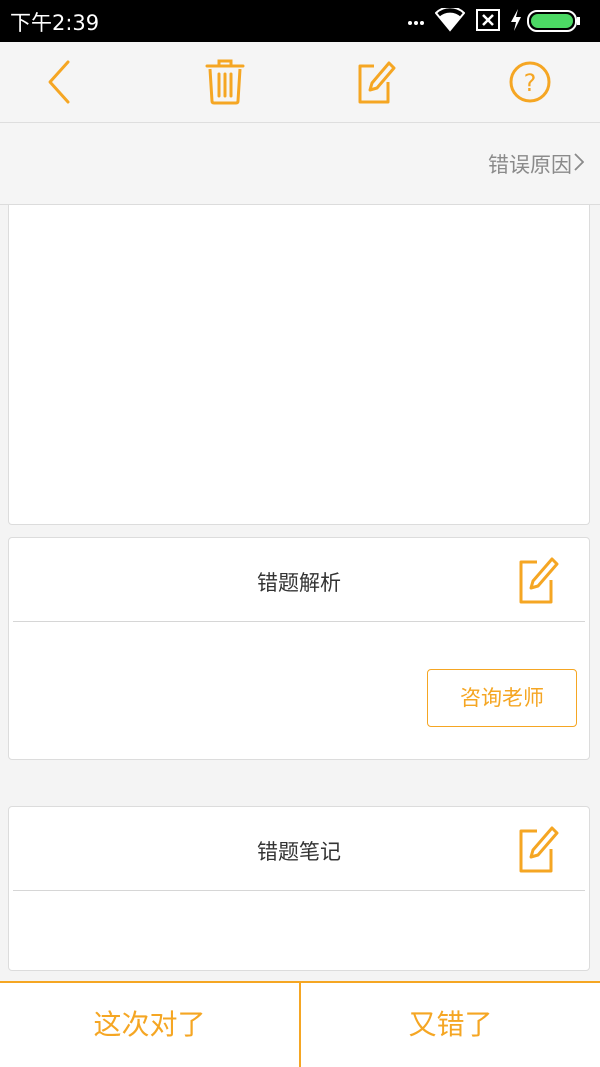  Describe the element at coordinates (516, 20) in the screenshot. I see `charging-icon` at that location.